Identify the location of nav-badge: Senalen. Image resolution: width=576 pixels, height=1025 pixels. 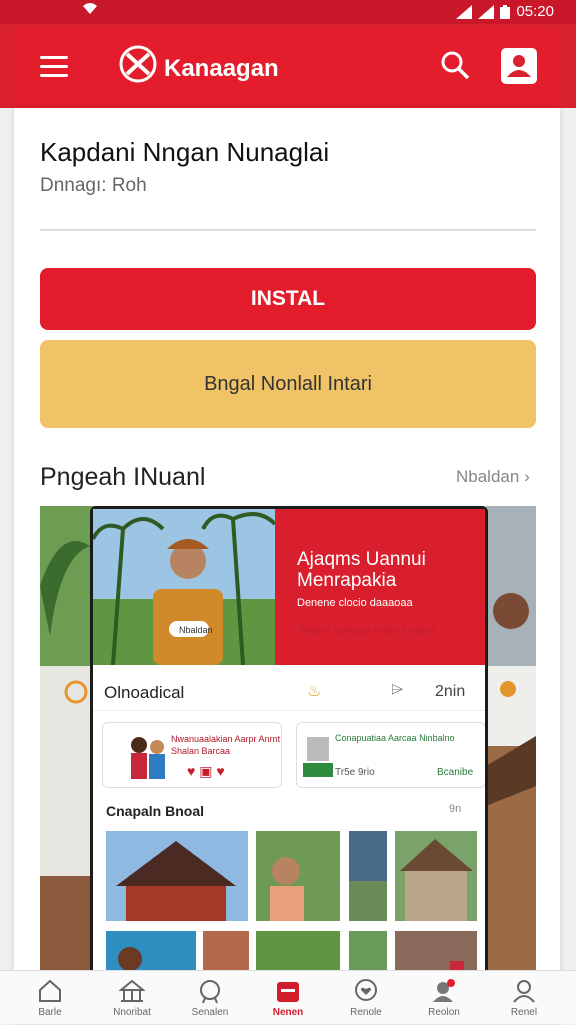
(210, 998).